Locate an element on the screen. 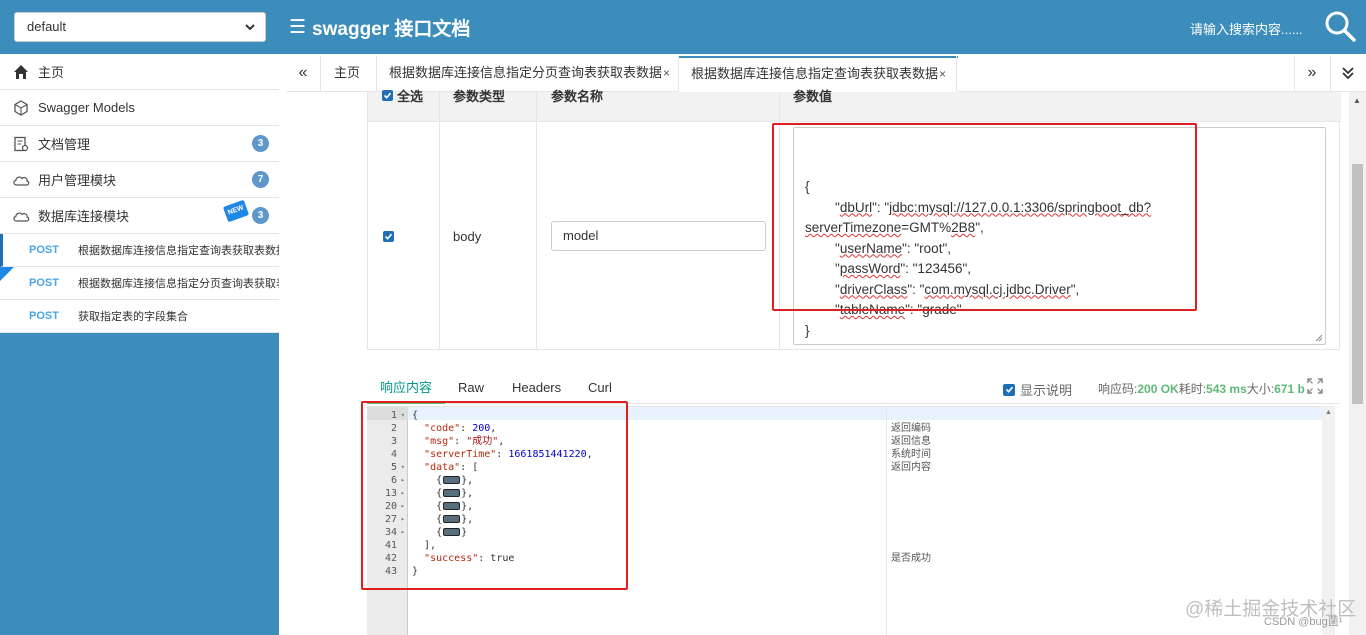  code-label: 响应码: is located at coordinates (1118, 389).